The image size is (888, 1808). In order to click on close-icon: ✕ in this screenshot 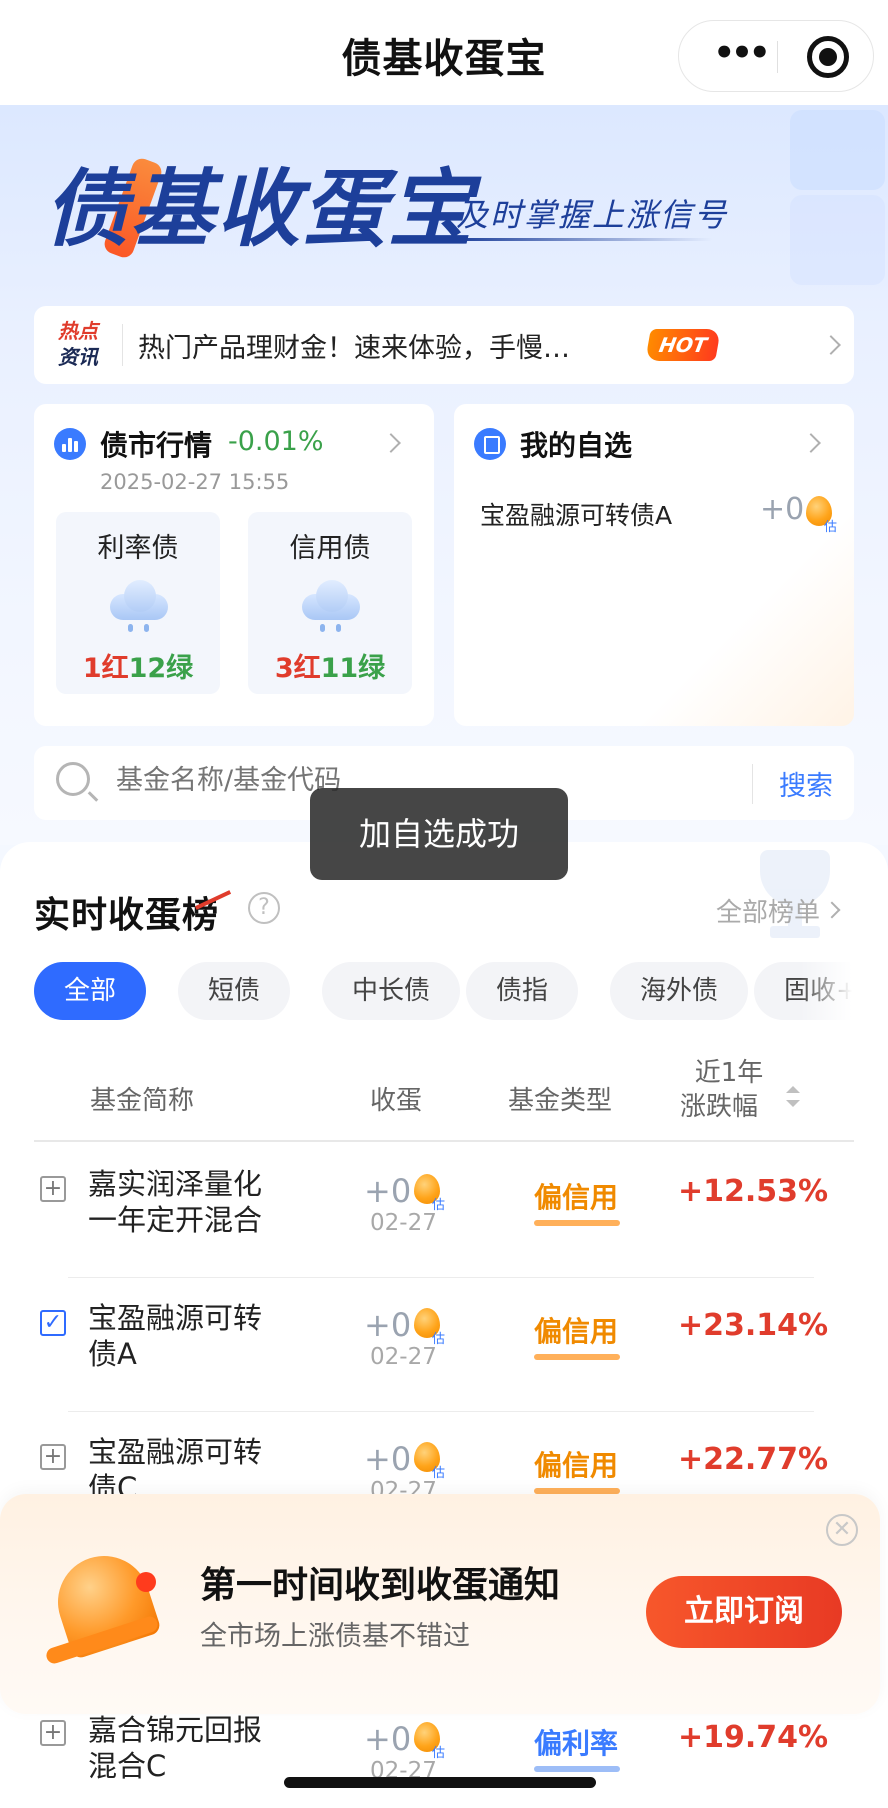, I will do `click(842, 1530)`.